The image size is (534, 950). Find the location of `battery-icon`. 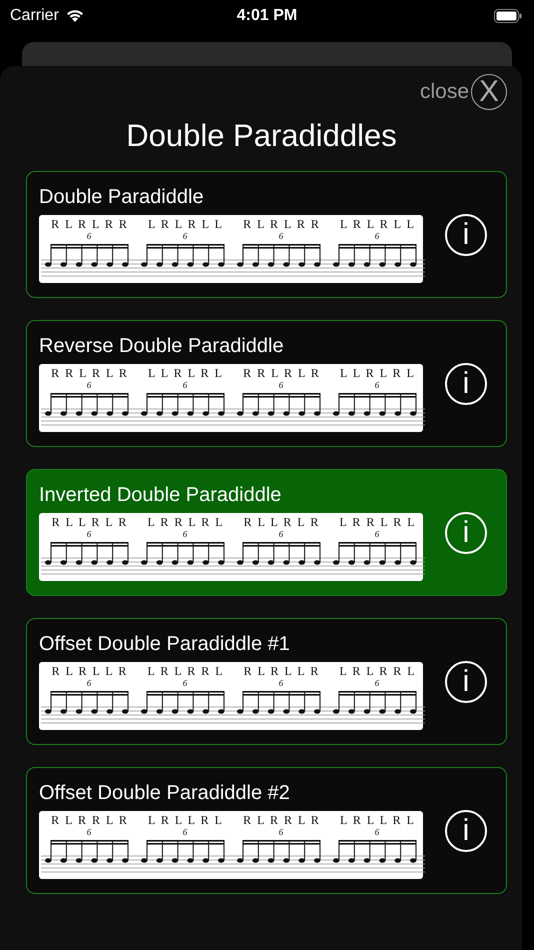

battery-icon is located at coordinates (508, 16).